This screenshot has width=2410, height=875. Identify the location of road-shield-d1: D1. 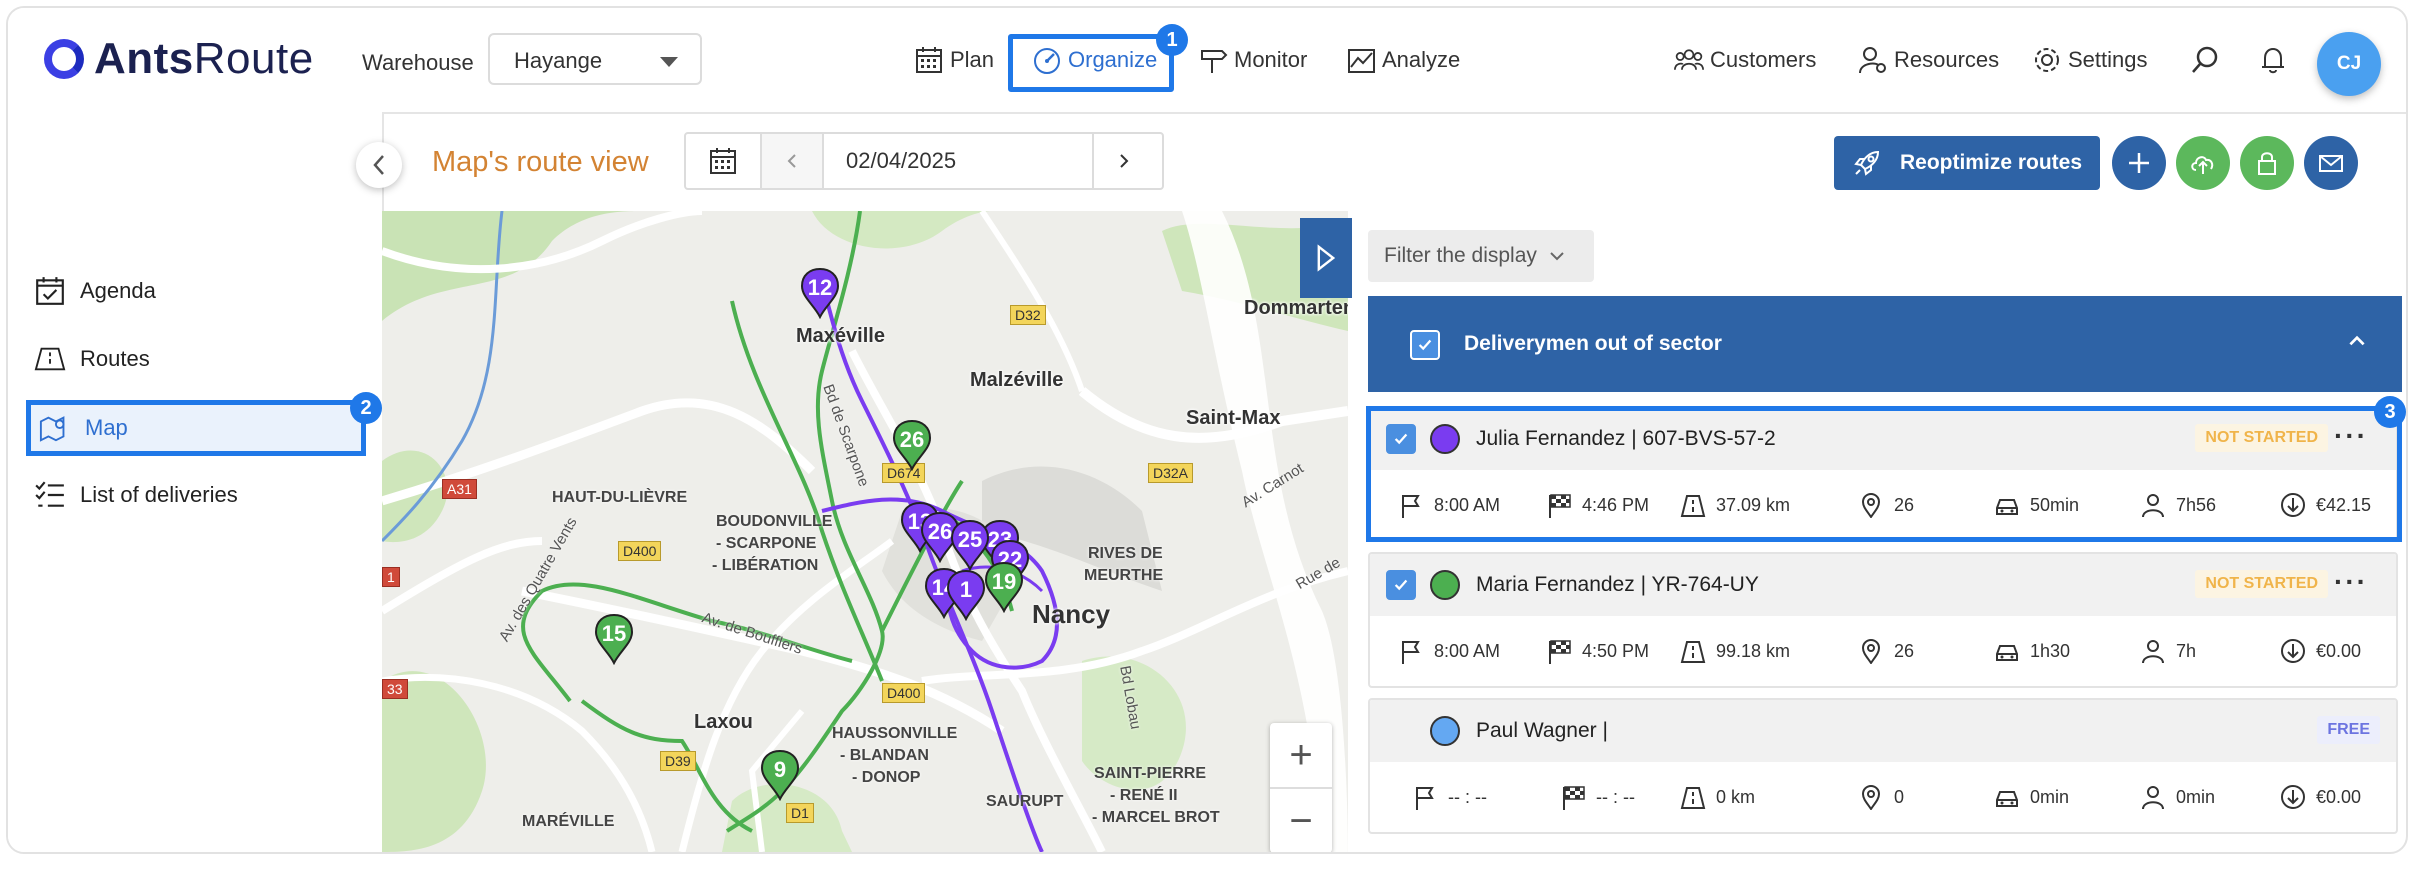
(800, 813).